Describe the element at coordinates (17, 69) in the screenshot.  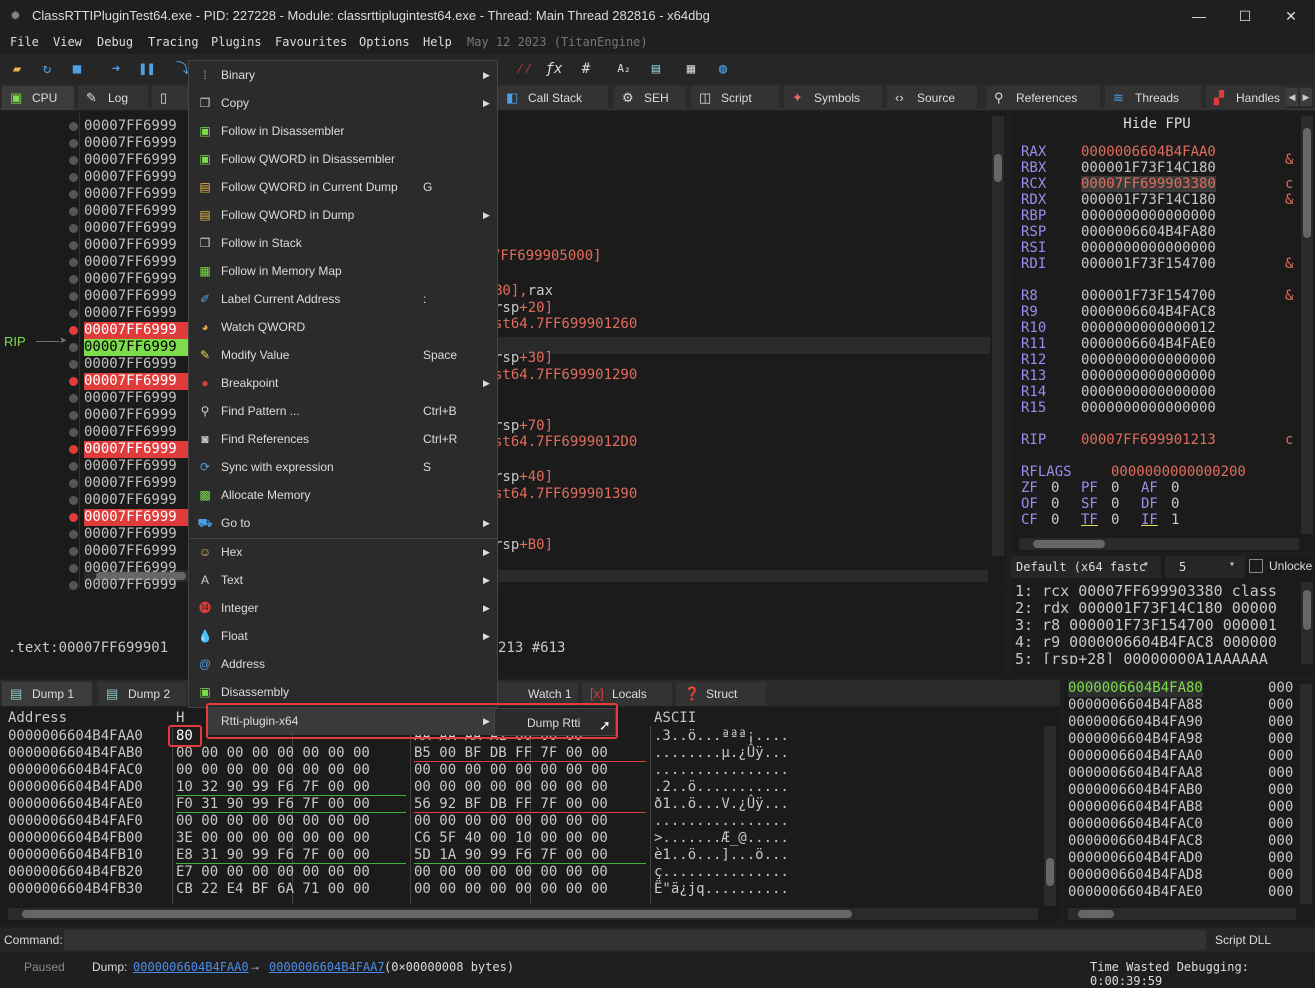
I see `open-icon: ▰` at that location.